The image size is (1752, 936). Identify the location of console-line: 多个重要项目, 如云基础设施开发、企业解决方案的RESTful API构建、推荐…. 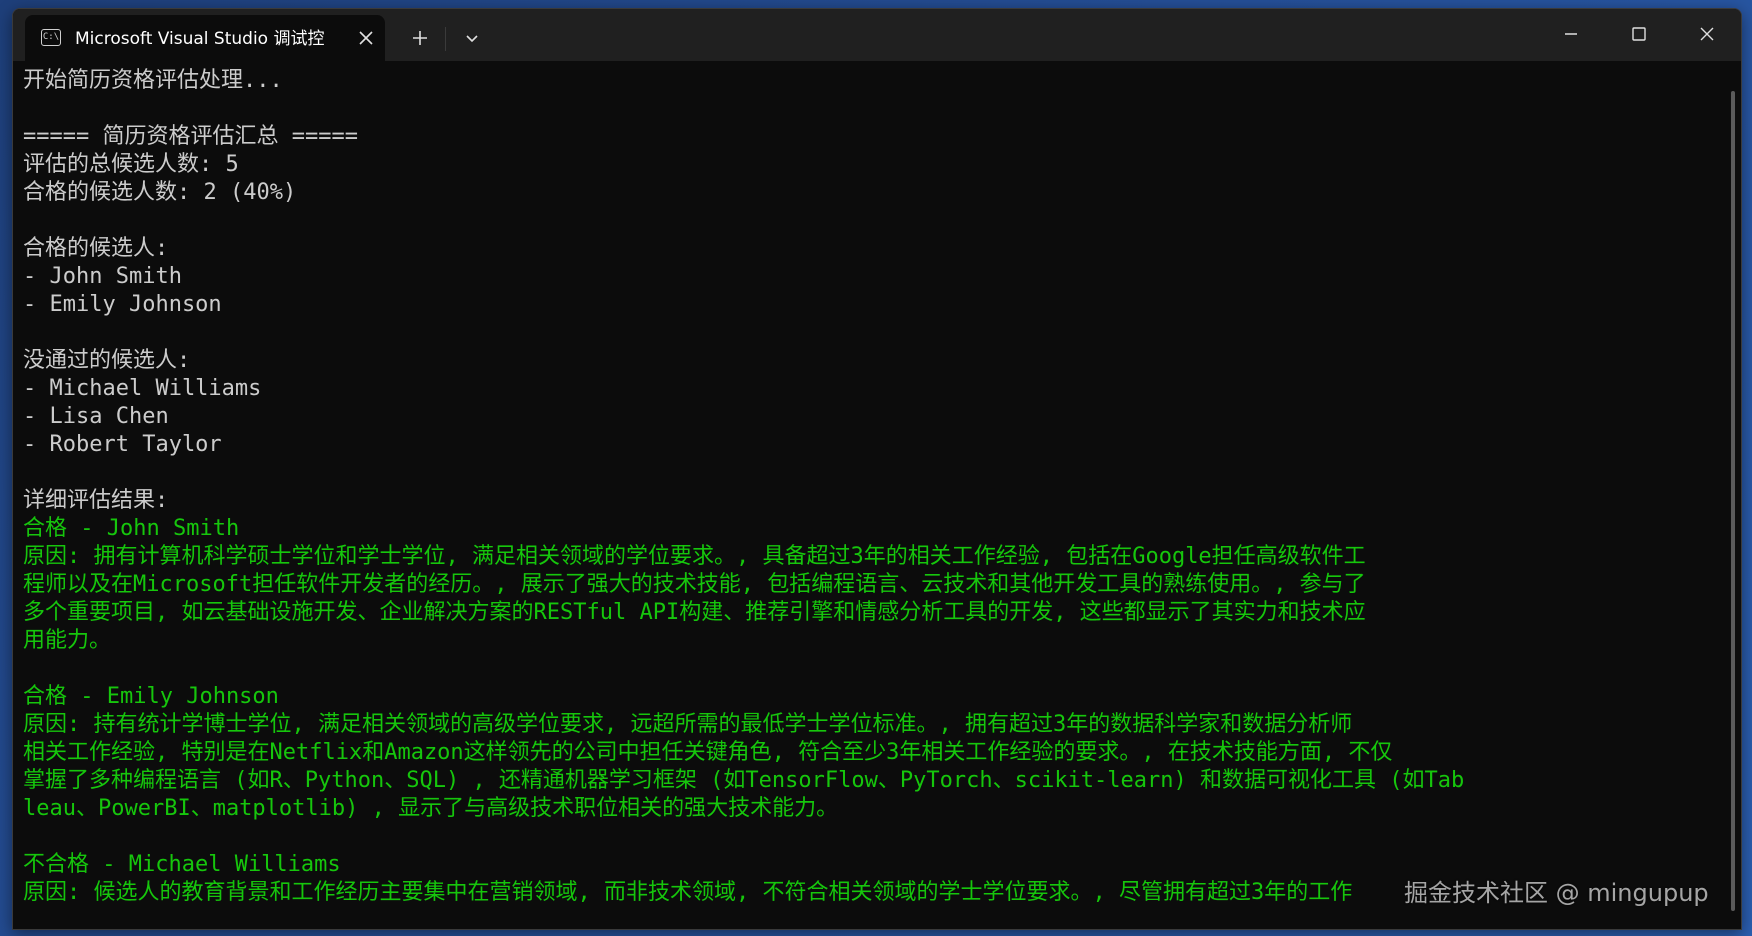
(694, 612).